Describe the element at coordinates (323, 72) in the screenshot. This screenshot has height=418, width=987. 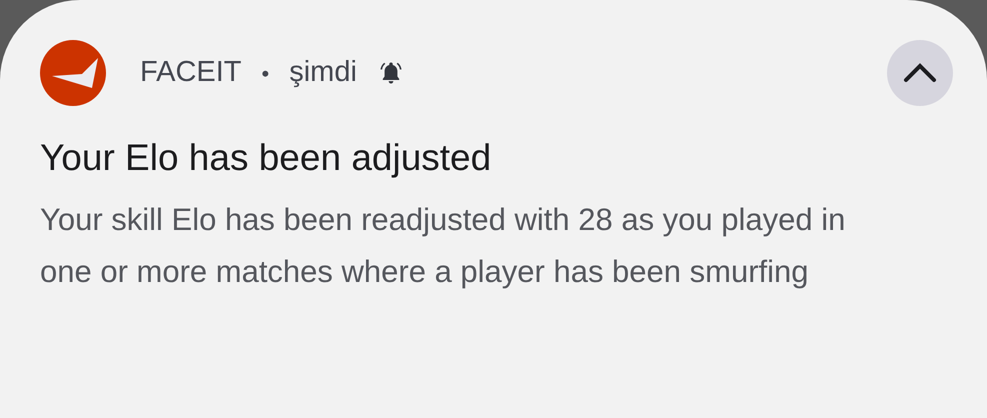
I see `notification-time: şimdi` at that location.